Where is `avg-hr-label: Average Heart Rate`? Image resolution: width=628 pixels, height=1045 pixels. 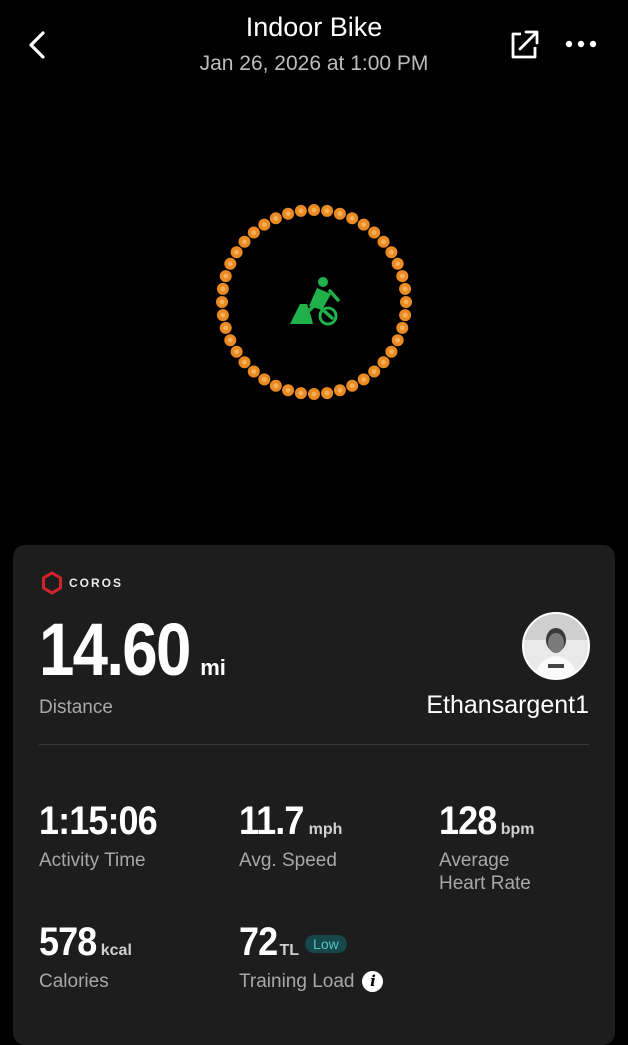
avg-hr-label: Average Heart Rate is located at coordinates (487, 872).